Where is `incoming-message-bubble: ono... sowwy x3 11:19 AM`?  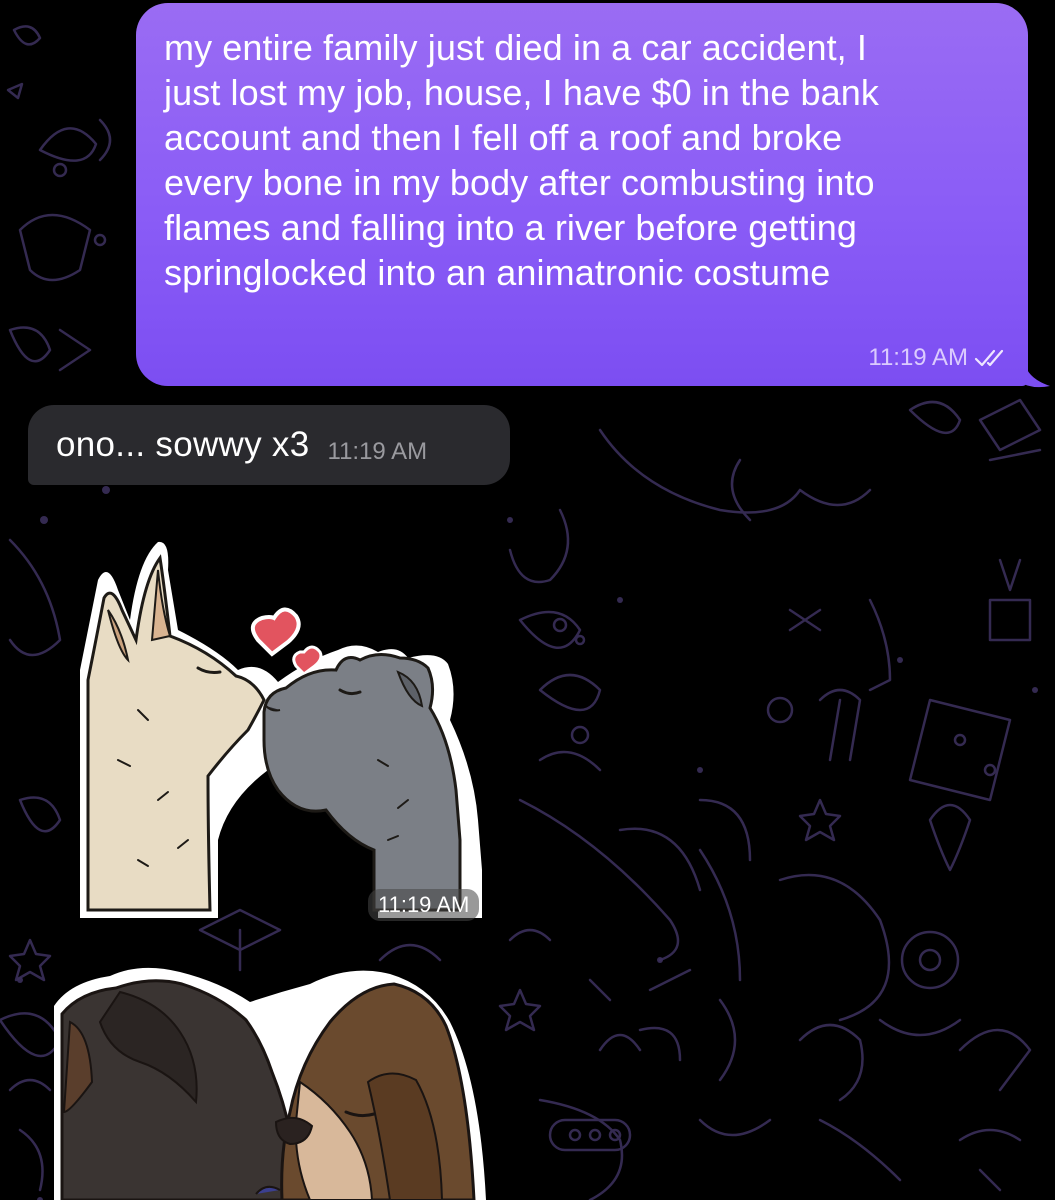 incoming-message-bubble: ono... sowwy x3 11:19 AM is located at coordinates (269, 445).